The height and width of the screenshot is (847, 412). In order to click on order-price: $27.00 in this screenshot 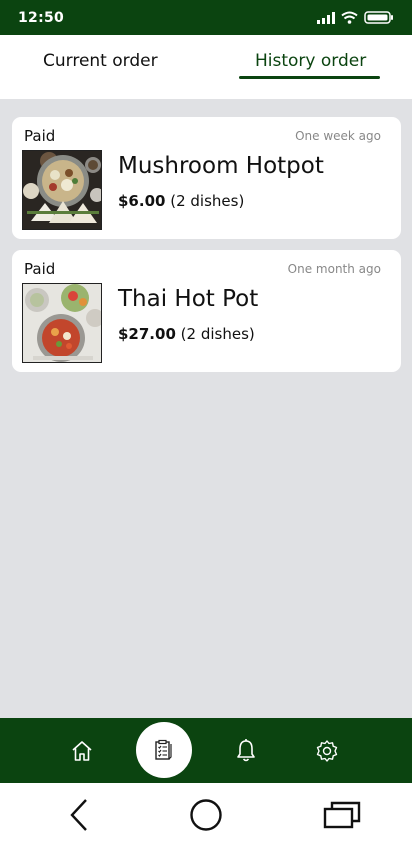, I will do `click(147, 334)`.